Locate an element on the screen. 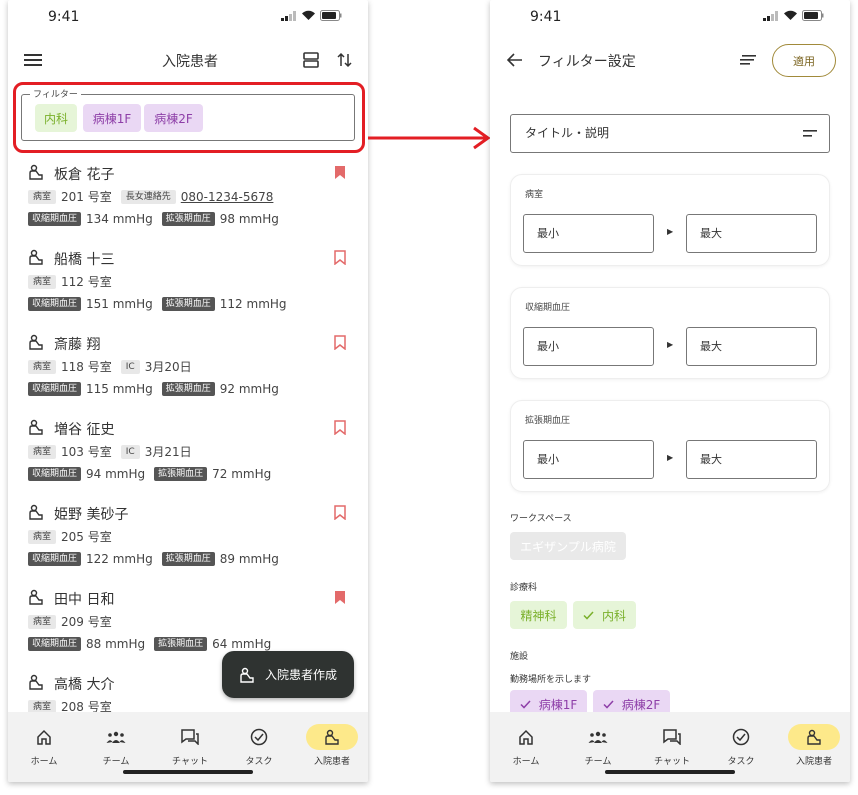 This screenshot has width=858, height=795. nav-label: ホーム is located at coordinates (526, 762).